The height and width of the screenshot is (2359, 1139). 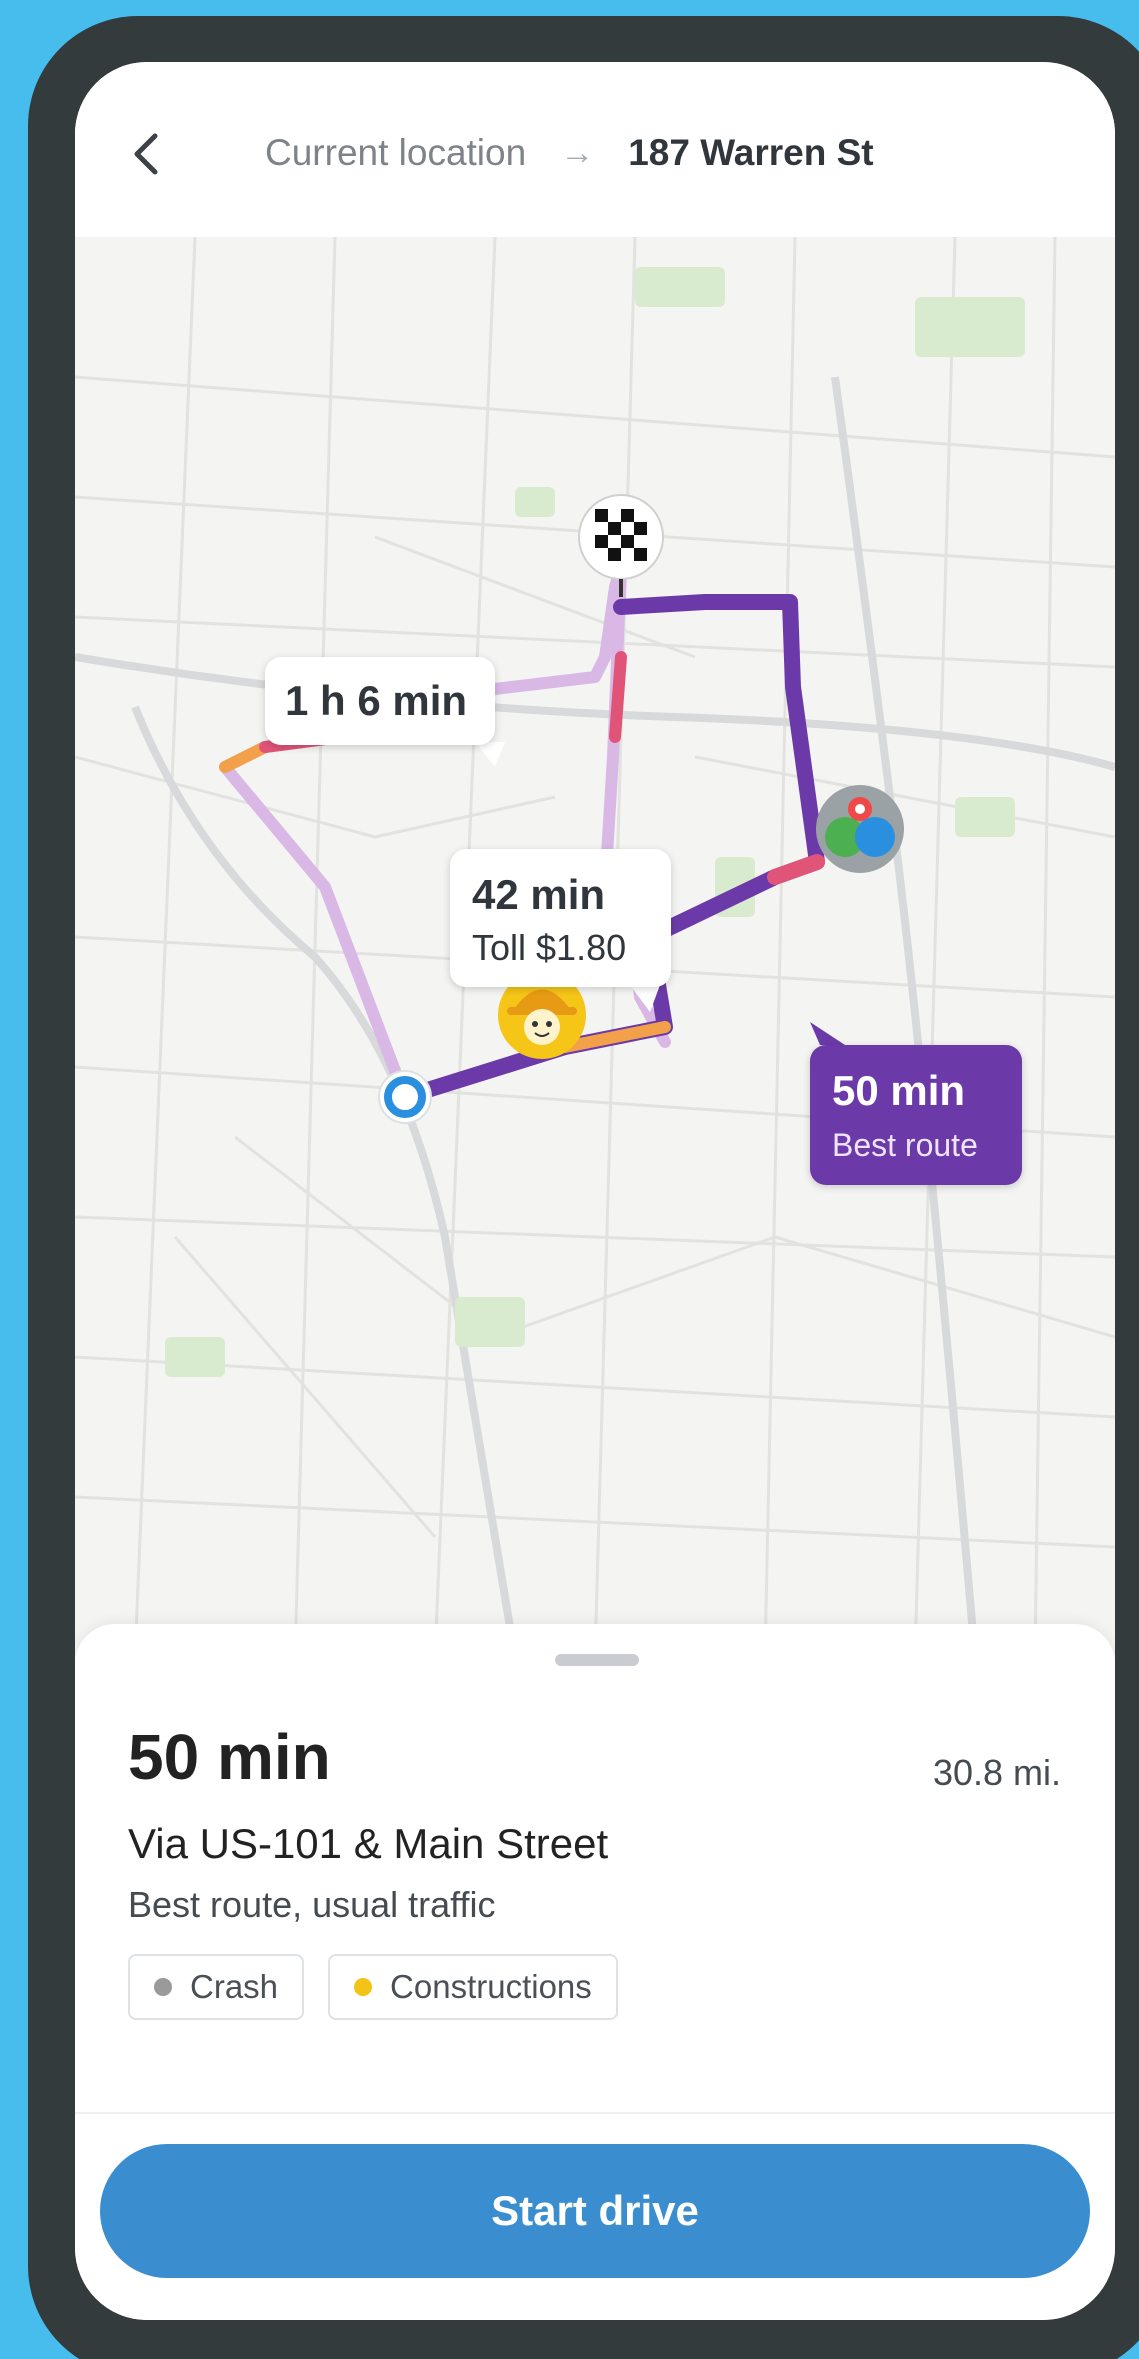 I want to click on route-alt-1-time-bubble: 1 h 6 min, so click(x=380, y=701).